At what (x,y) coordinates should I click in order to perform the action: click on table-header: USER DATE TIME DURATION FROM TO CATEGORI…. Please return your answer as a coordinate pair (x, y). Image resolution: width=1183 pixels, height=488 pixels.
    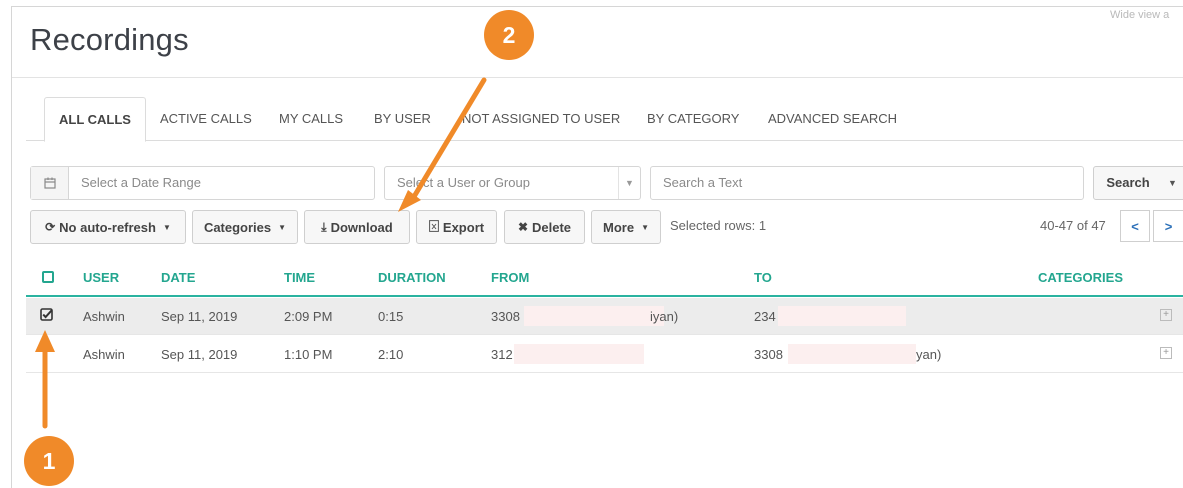
    Looking at the image, I should click on (604, 278).